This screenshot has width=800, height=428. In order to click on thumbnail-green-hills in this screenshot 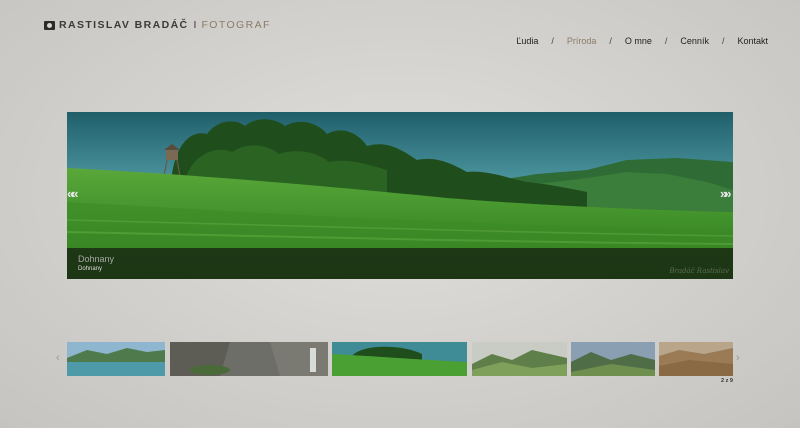, I will do `click(519, 359)`.